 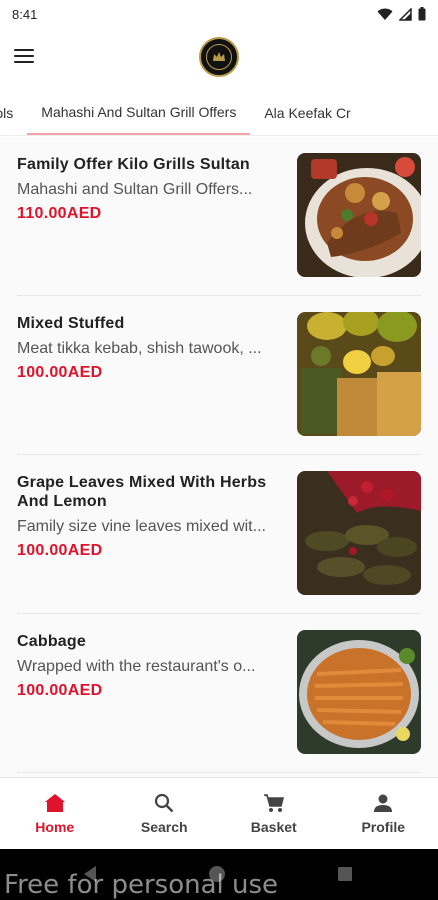 What do you see at coordinates (164, 826) in the screenshot?
I see `nav-label: Search` at bounding box center [164, 826].